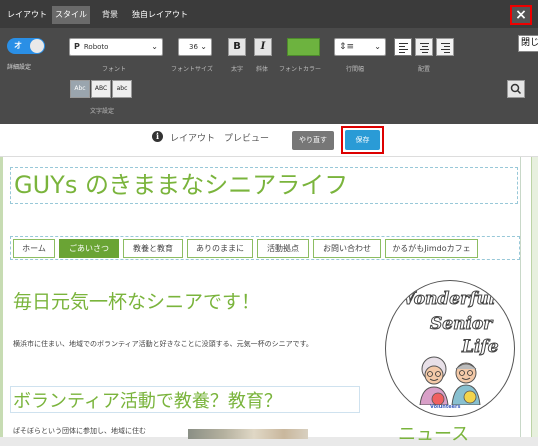 This screenshot has width=538, height=446. What do you see at coordinates (313, 140) in the screenshot?
I see `redo-button: やり直す` at bounding box center [313, 140].